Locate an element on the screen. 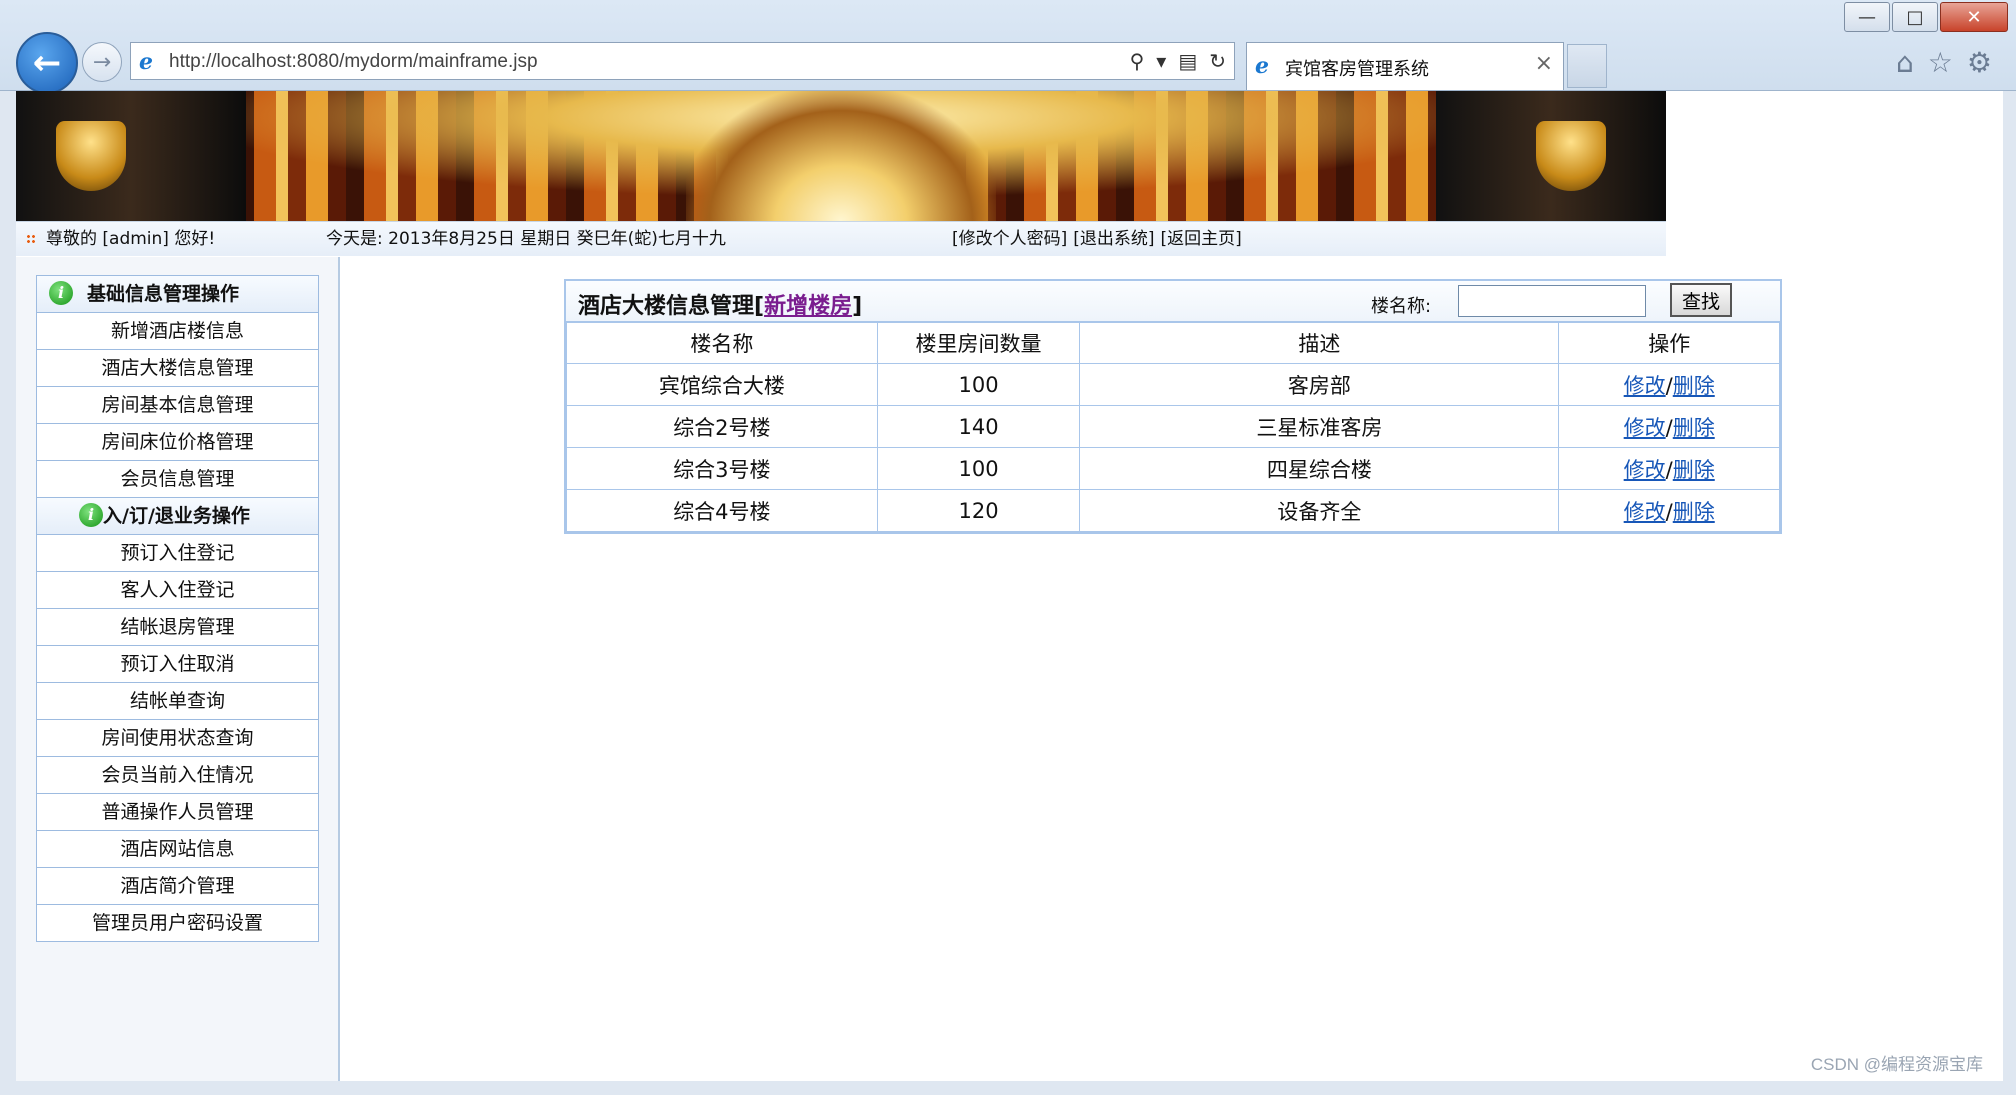 The width and height of the screenshot is (2016, 1095). sidebar-item-checkin: 客人入住登记 is located at coordinates (177, 590).